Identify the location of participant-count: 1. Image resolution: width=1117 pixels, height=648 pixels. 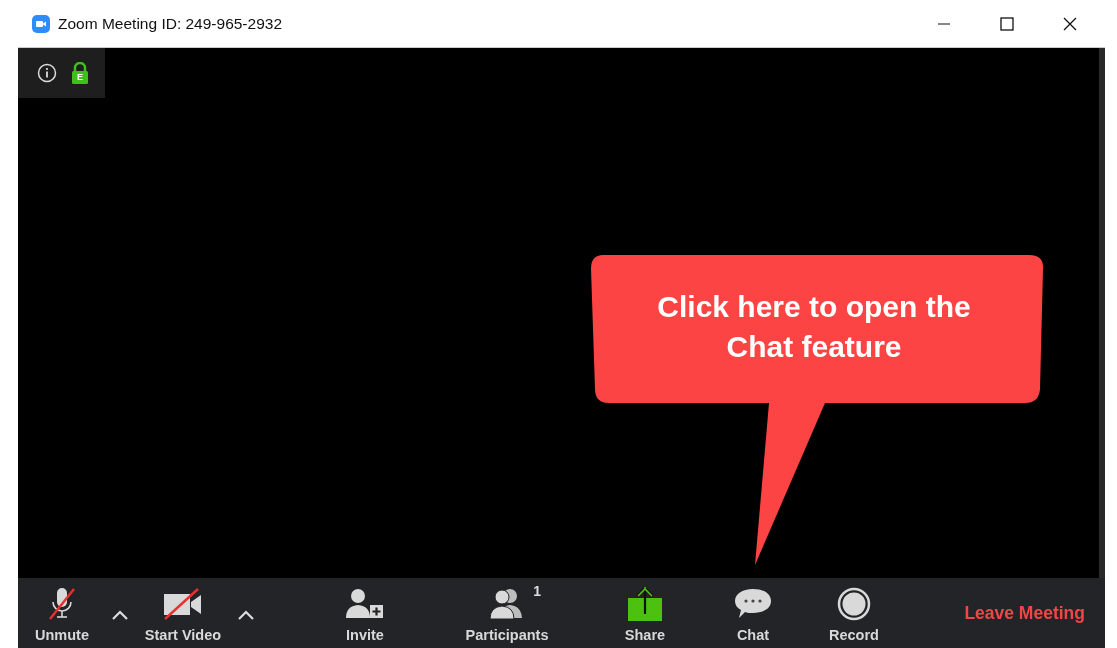
(537, 591).